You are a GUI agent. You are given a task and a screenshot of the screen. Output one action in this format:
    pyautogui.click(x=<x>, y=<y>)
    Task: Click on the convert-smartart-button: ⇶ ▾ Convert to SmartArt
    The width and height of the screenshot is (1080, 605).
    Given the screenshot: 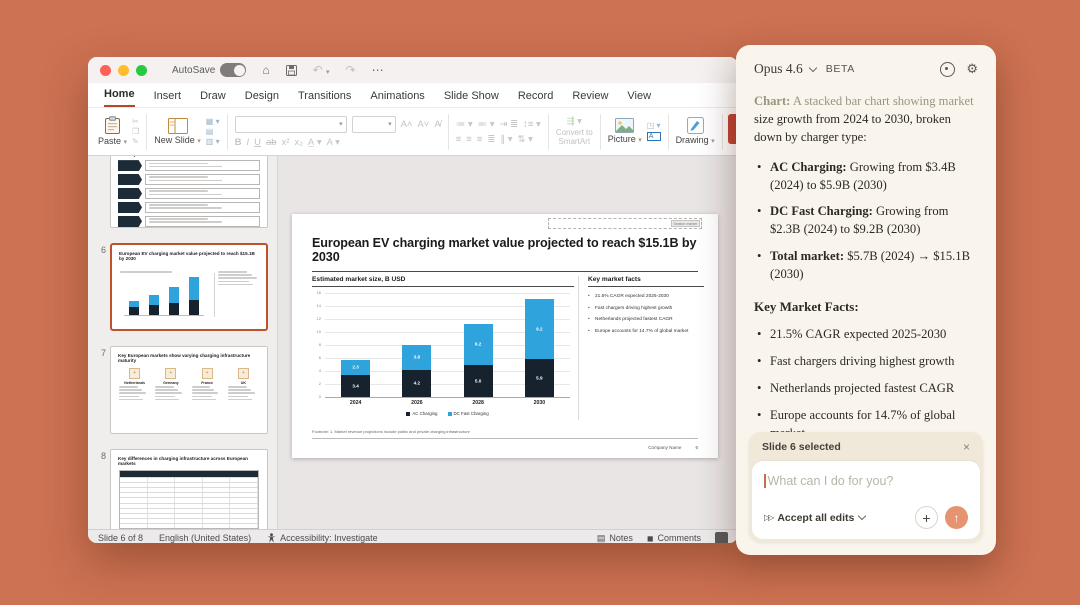 What is the action you would take?
    pyautogui.click(x=574, y=131)
    